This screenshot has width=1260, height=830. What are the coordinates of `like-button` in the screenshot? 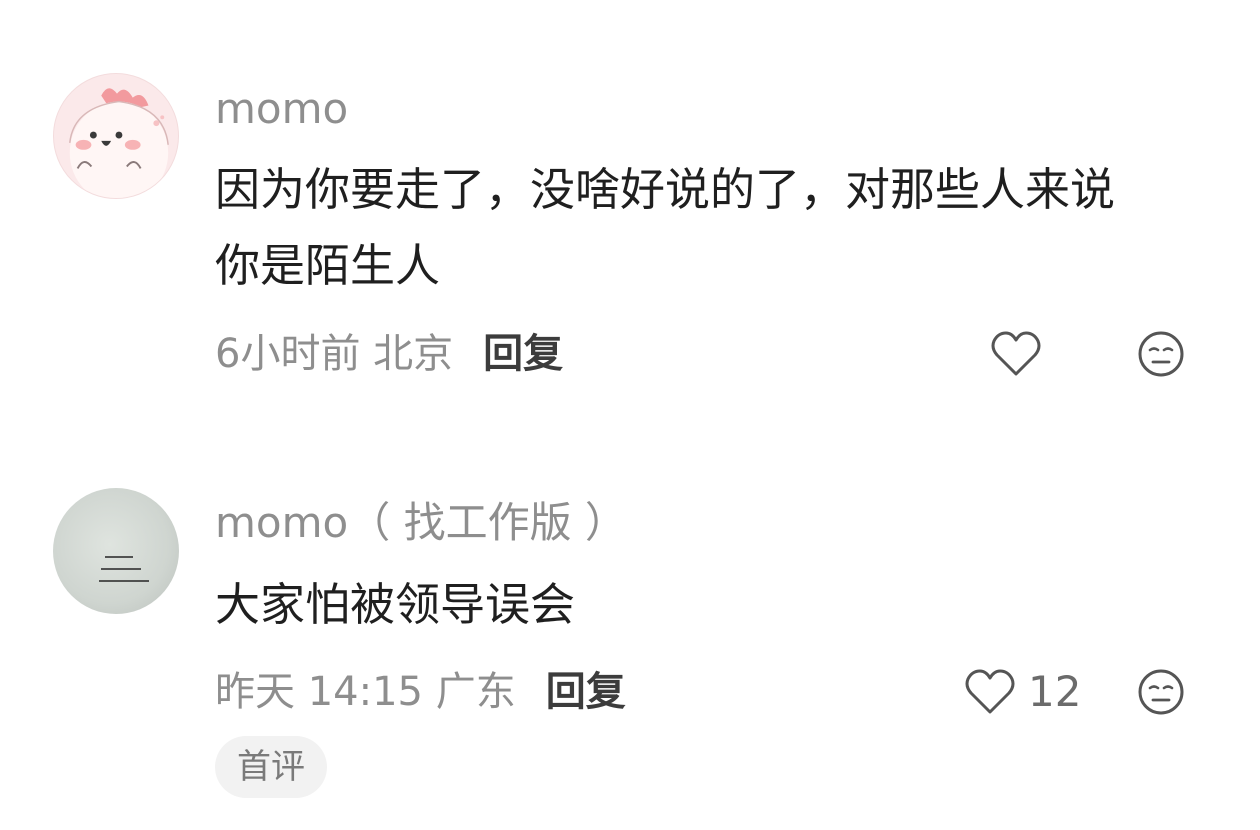 It's located at (1022, 354).